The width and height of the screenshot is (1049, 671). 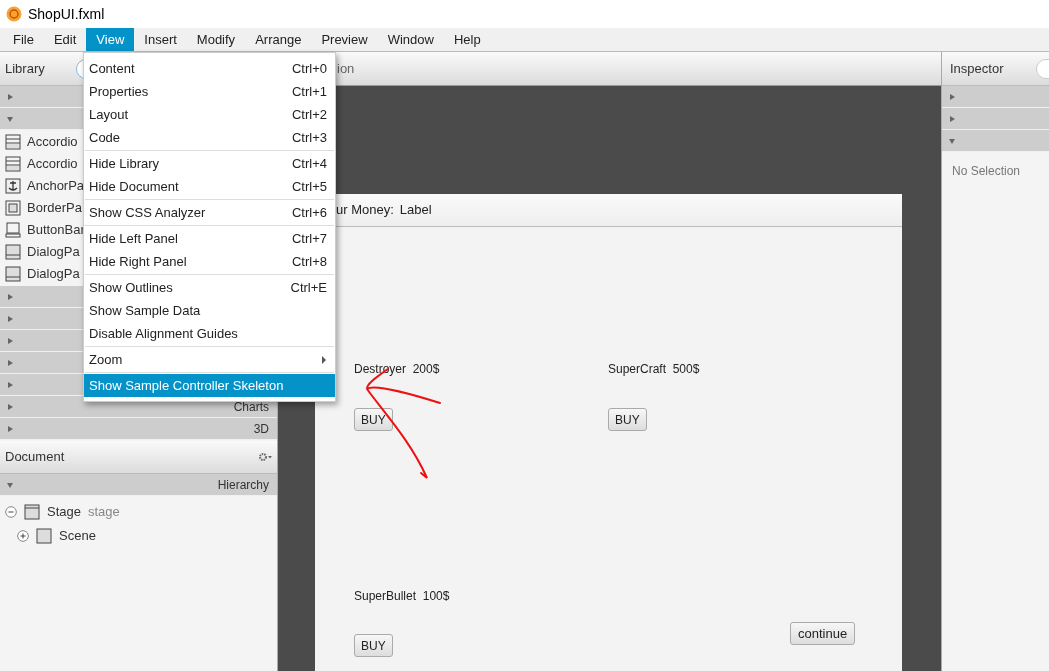 I want to click on window-title: ShopUI.fxml, so click(x=66, y=14).